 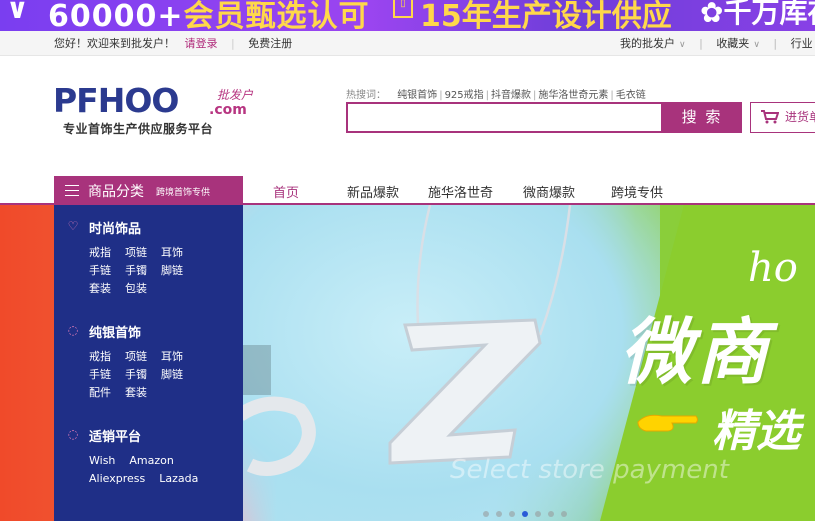 I want to click on industry-menu: 行业, so click(x=802, y=43).